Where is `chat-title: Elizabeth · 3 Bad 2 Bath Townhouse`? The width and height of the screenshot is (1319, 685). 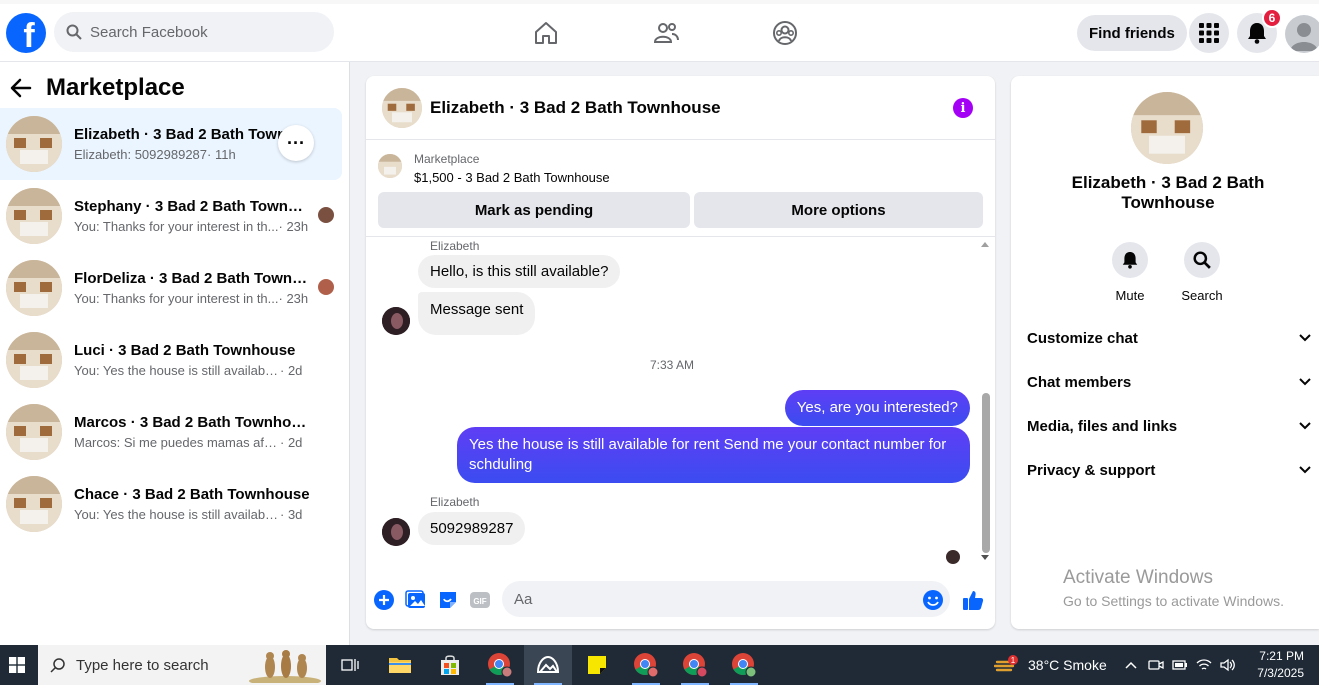 chat-title: Elizabeth · 3 Bad 2 Bath Townhouse is located at coordinates (575, 108).